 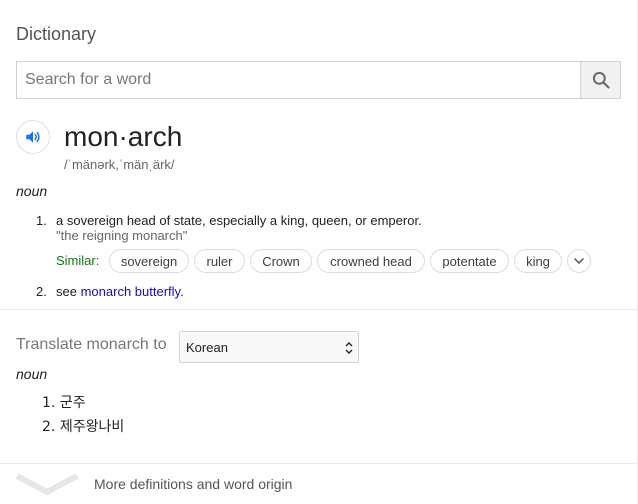 What do you see at coordinates (92, 427) in the screenshot?
I see `translation-text: 제주왕나비` at bounding box center [92, 427].